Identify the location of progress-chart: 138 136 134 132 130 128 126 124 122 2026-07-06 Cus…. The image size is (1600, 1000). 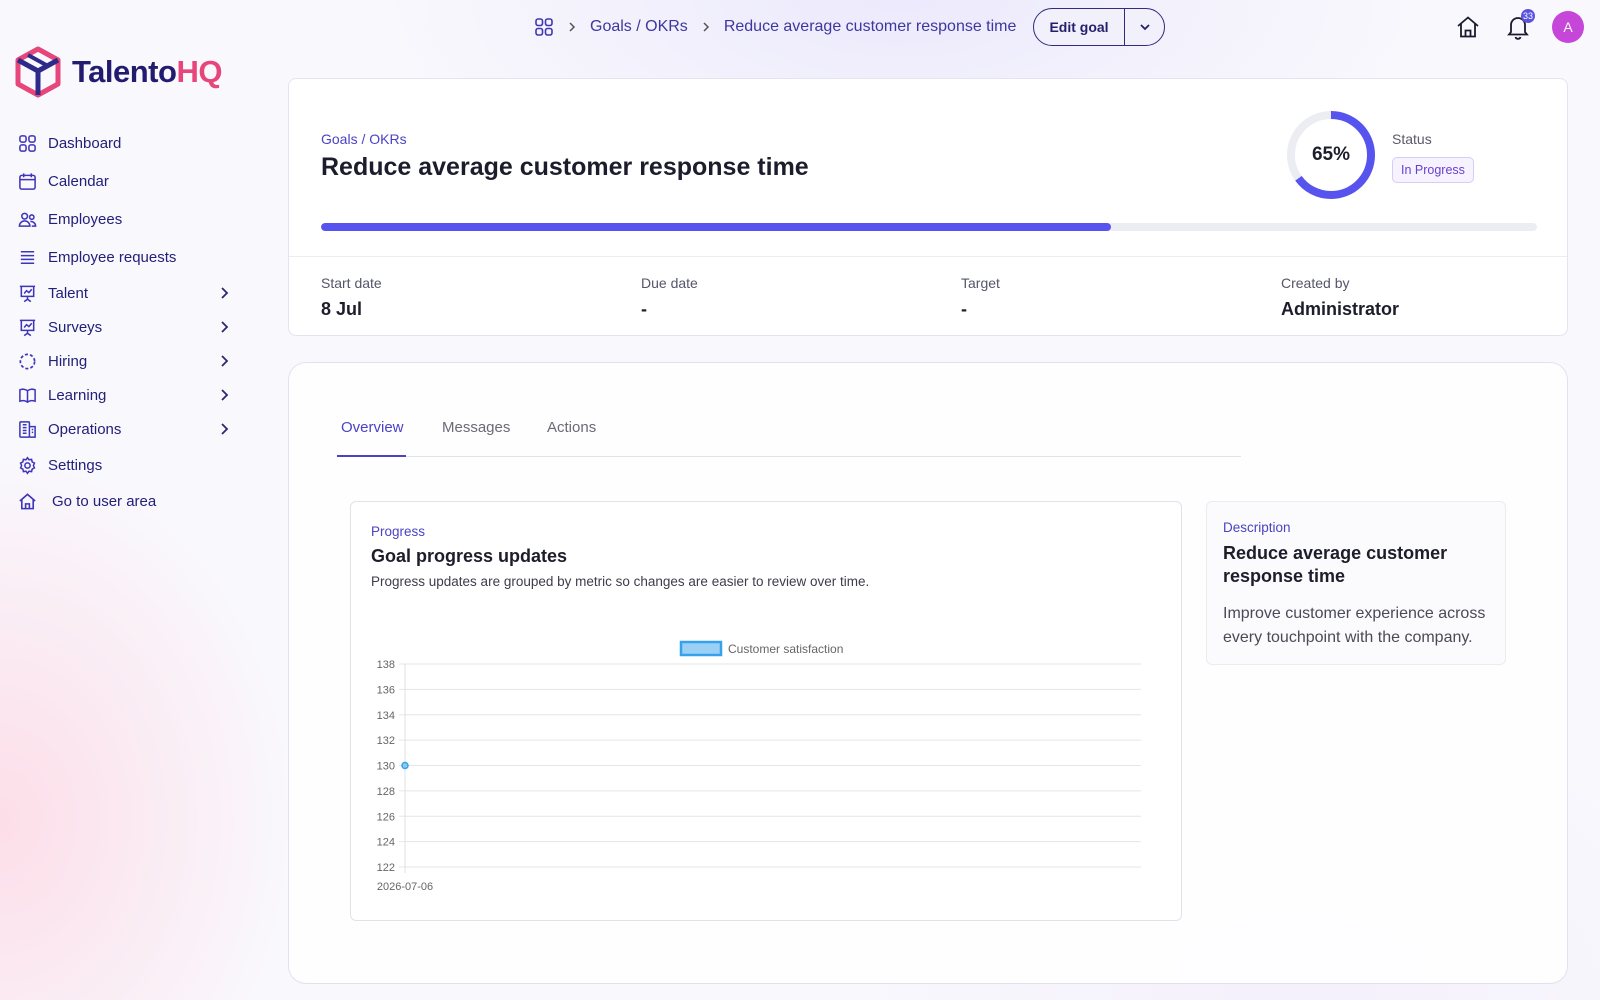
(759, 766).